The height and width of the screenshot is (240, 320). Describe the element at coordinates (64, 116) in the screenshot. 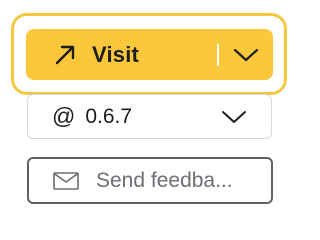

I see `version-at-symbol: @` at that location.